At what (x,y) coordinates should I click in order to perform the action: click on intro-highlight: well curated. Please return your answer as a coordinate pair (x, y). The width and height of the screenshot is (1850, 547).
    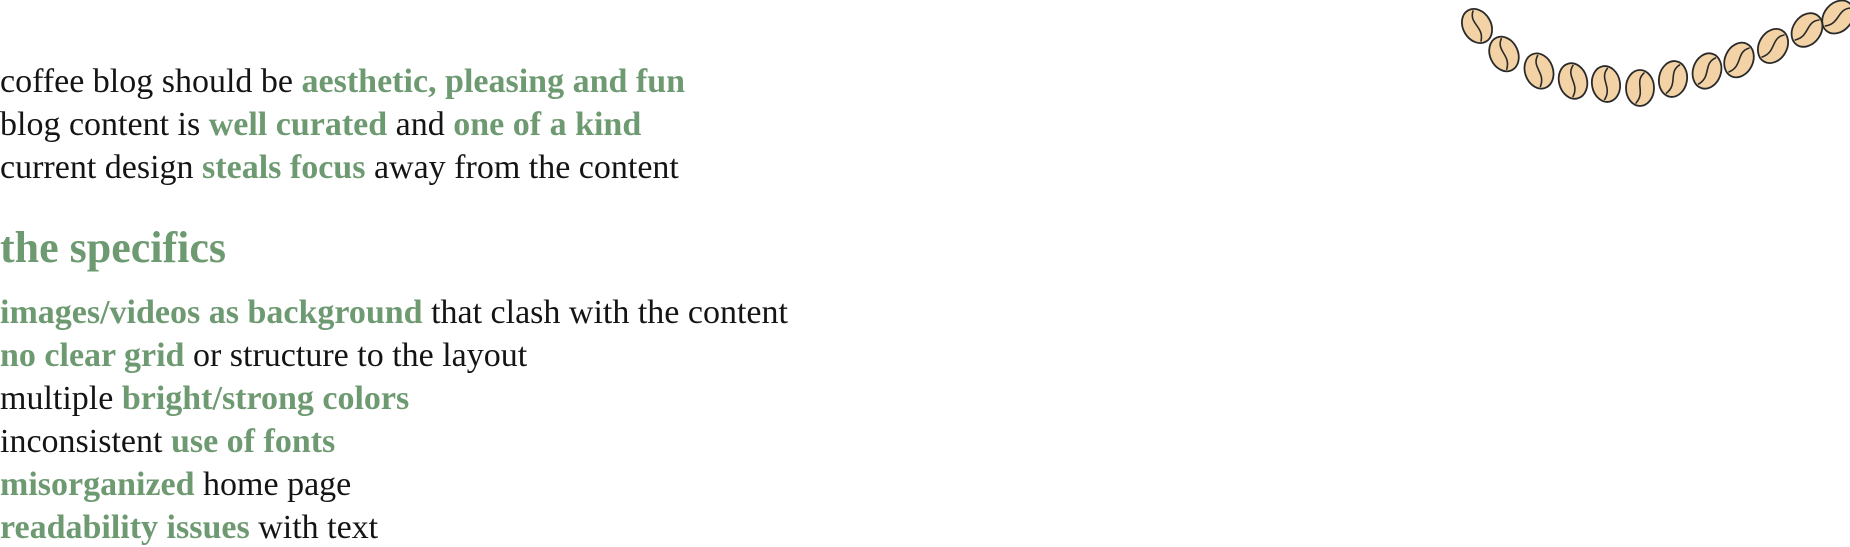
    Looking at the image, I should click on (298, 124).